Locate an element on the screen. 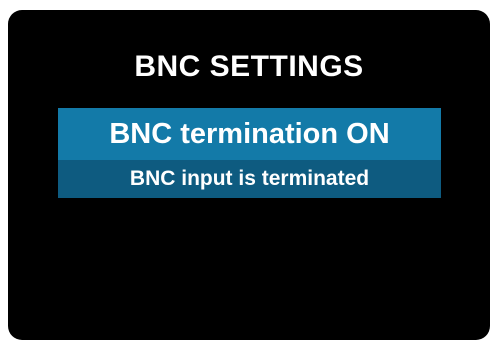  option-label: BNC termination ON is located at coordinates (249, 134).